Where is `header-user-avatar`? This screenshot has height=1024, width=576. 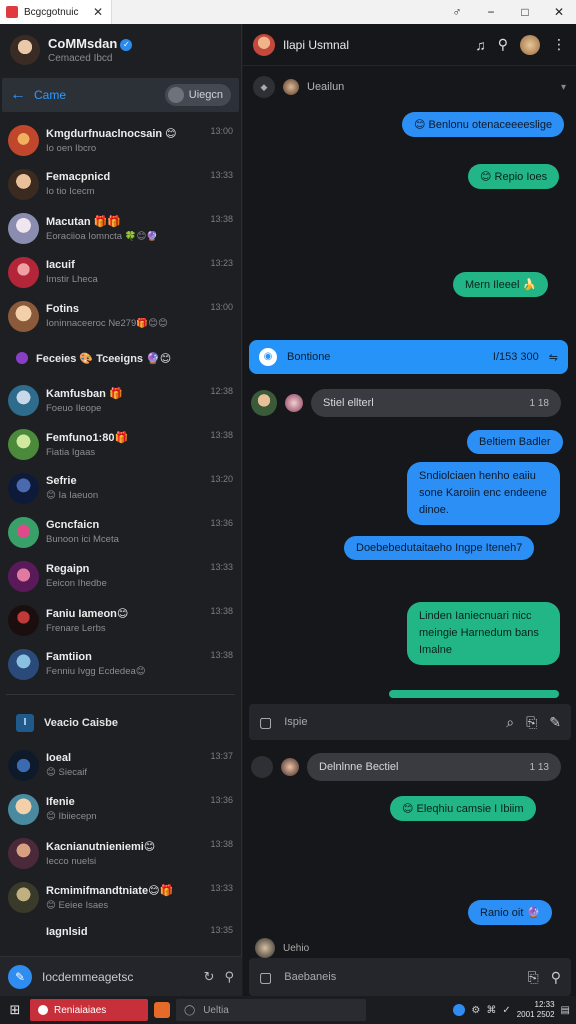
header-user-avatar is located at coordinates (530, 44).